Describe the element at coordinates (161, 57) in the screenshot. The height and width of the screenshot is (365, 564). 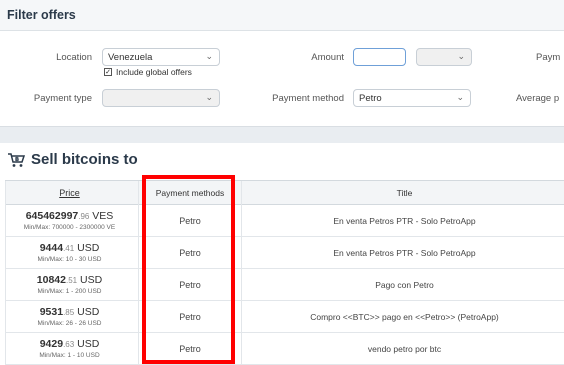
I see `location-select: Venezuela ⌄` at that location.